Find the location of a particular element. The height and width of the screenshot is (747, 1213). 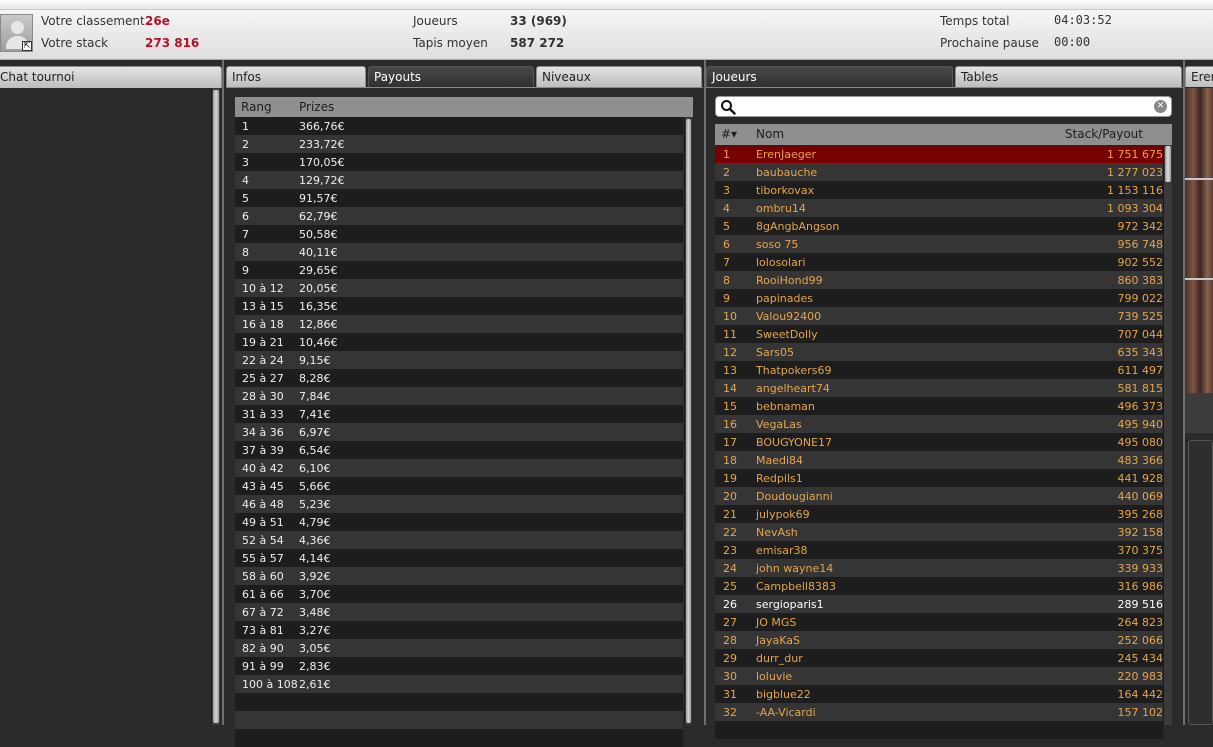

player-row: 9 papinades 799 022 is located at coordinates (939, 298).